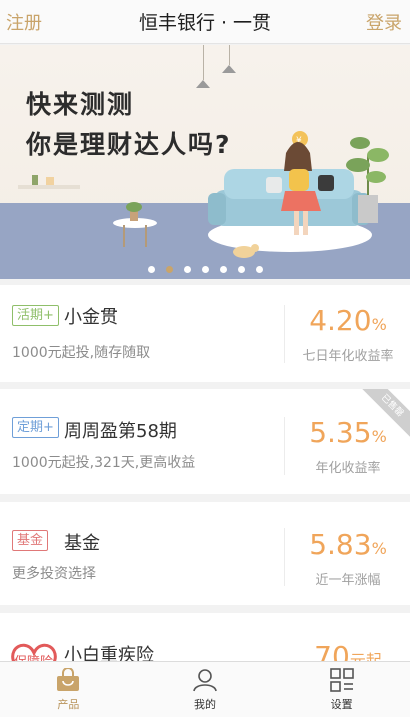 This screenshot has width=410, height=717. I want to click on product-tag: 定期+, so click(35, 427).